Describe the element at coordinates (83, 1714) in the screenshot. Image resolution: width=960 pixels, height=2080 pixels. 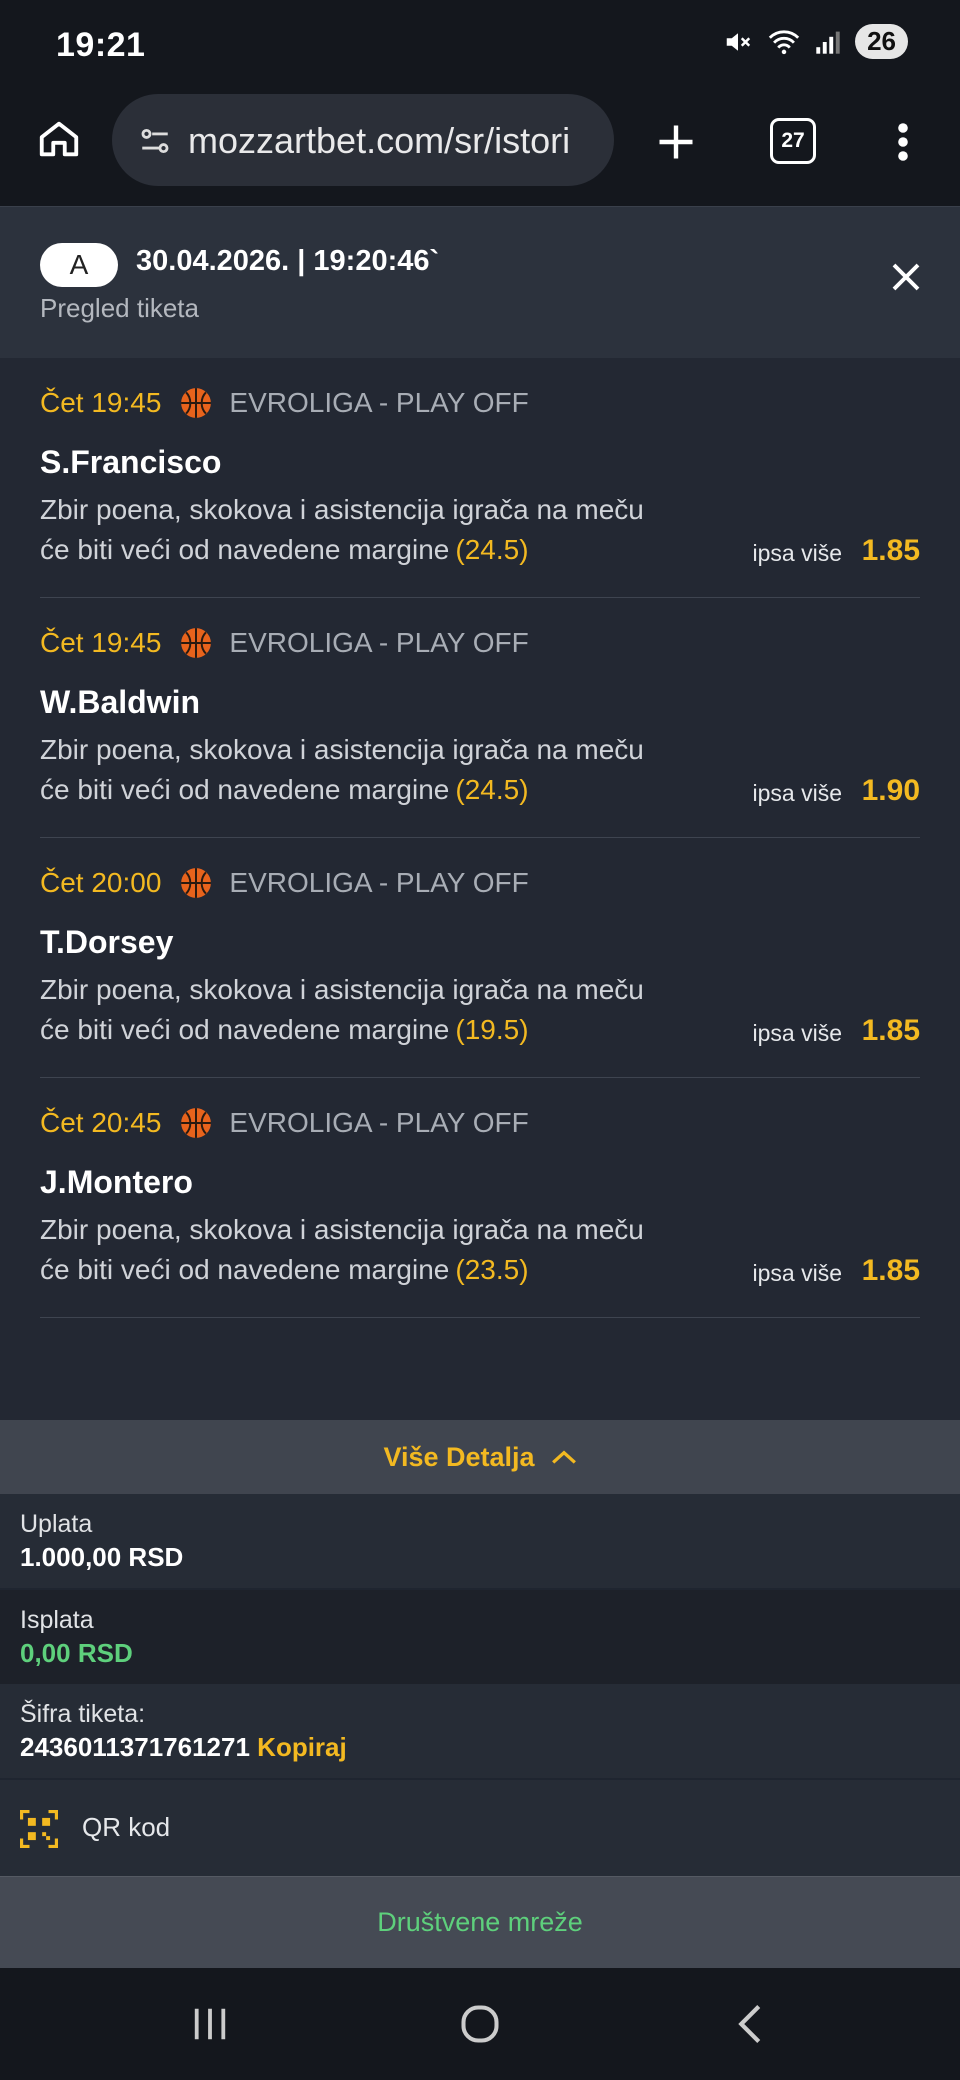
I see `ticket-code-label: Šifra tiketa:` at that location.